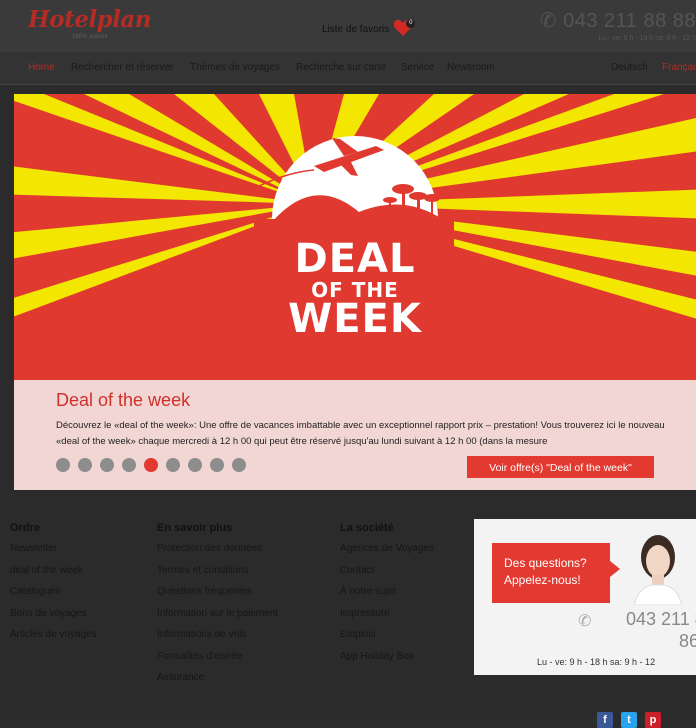  I want to click on footer-link-entry: Formalités d'entrée, so click(217, 662).